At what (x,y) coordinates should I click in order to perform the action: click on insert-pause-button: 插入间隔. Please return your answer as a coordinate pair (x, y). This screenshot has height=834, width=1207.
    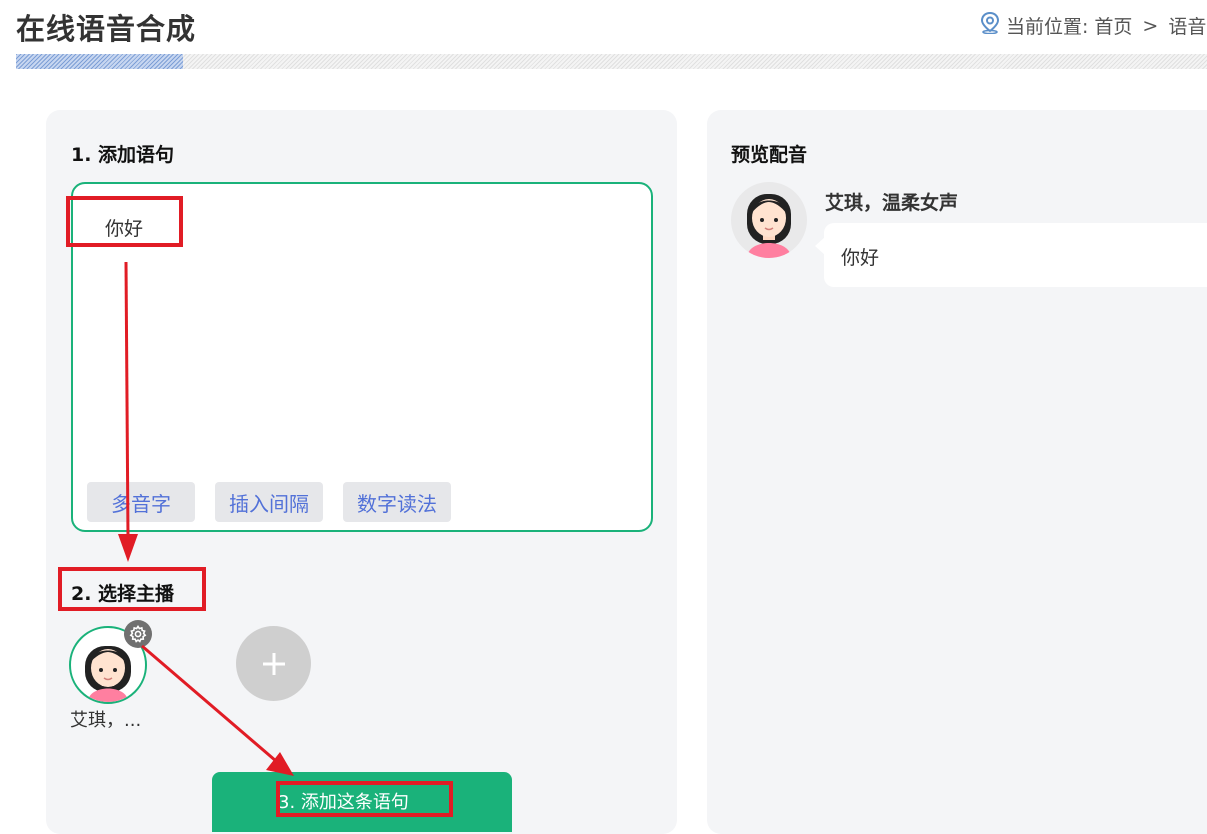
    Looking at the image, I should click on (269, 502).